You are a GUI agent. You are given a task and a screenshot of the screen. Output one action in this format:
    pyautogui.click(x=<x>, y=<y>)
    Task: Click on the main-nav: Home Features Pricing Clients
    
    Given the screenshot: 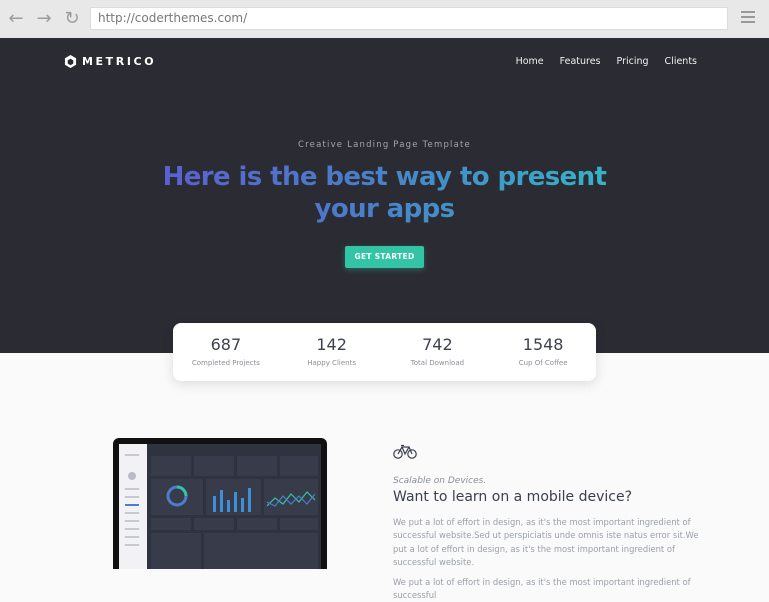 What is the action you would take?
    pyautogui.click(x=606, y=61)
    